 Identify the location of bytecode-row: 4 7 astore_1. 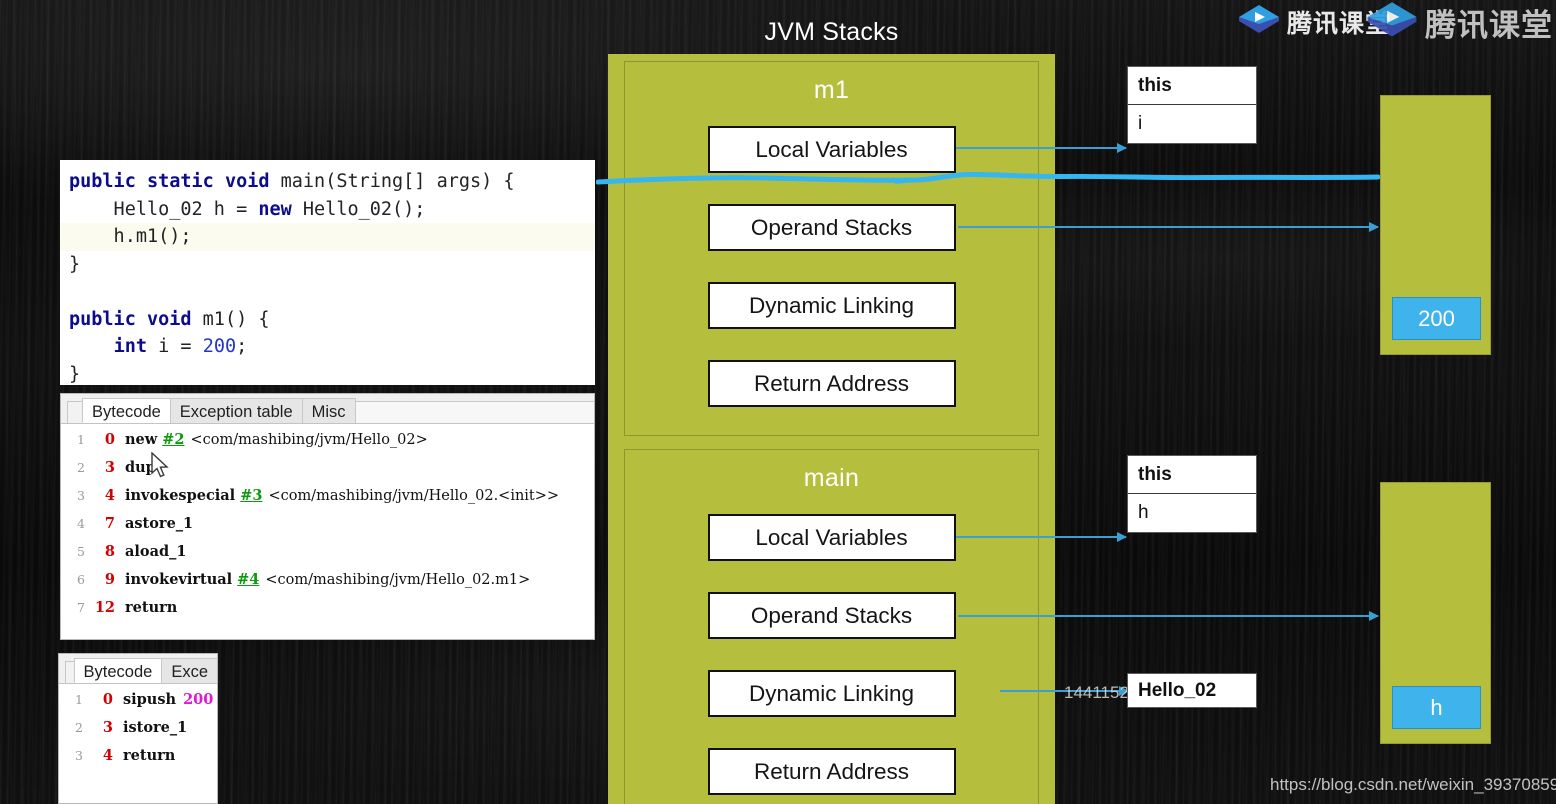
(327, 529).